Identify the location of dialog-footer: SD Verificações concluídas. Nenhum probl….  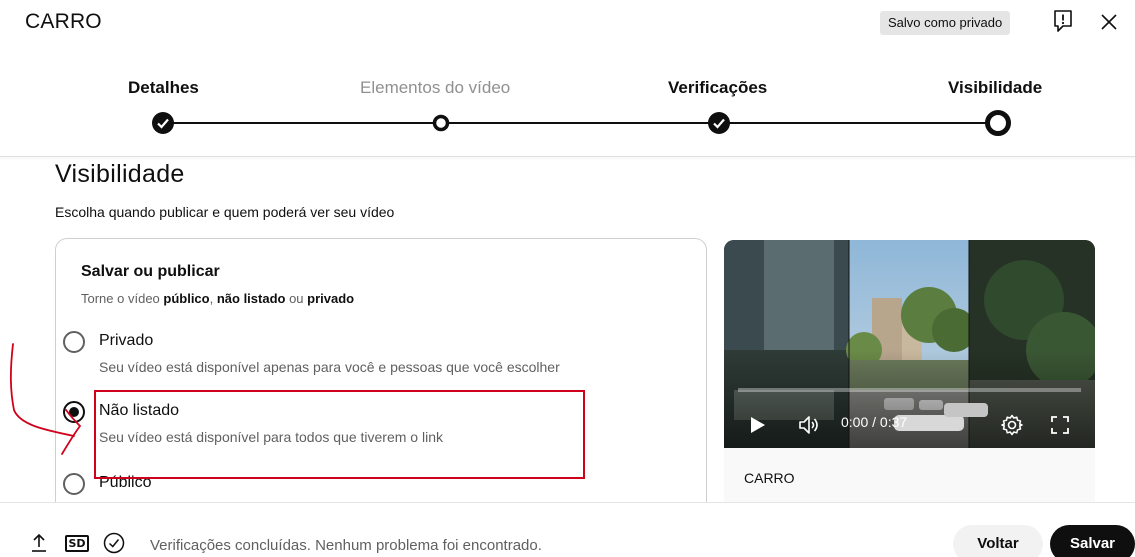
(567, 529).